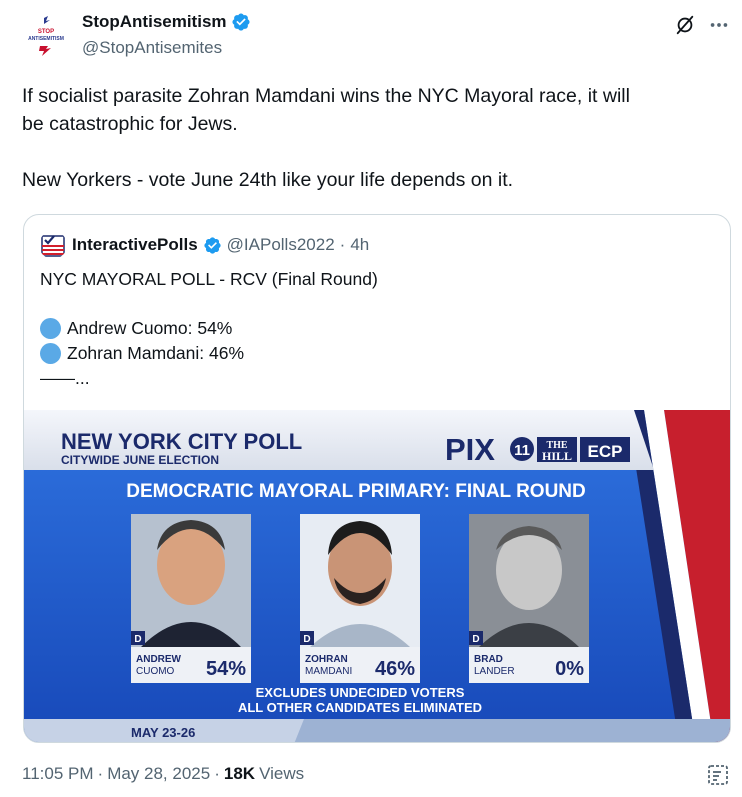 The image size is (742, 797). I want to click on candidate-pct: 54%, so click(226, 669).